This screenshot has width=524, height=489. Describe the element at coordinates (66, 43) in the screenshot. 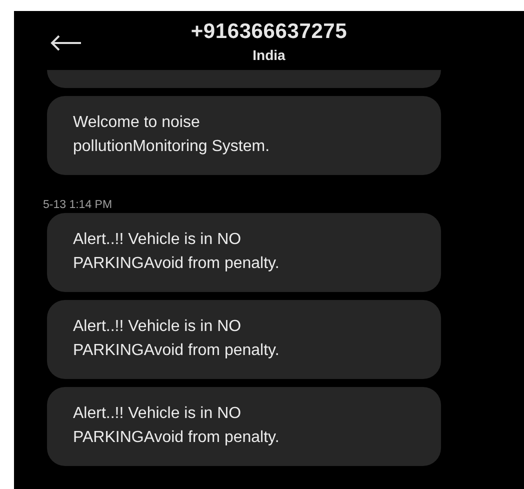

I see `back-arrow-icon` at that location.